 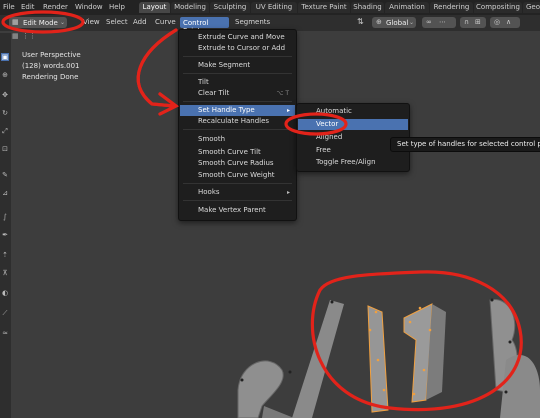 I want to click on menu-item-extrude-to-cursor: Extrude to Cursor or Add, so click(x=237, y=48).